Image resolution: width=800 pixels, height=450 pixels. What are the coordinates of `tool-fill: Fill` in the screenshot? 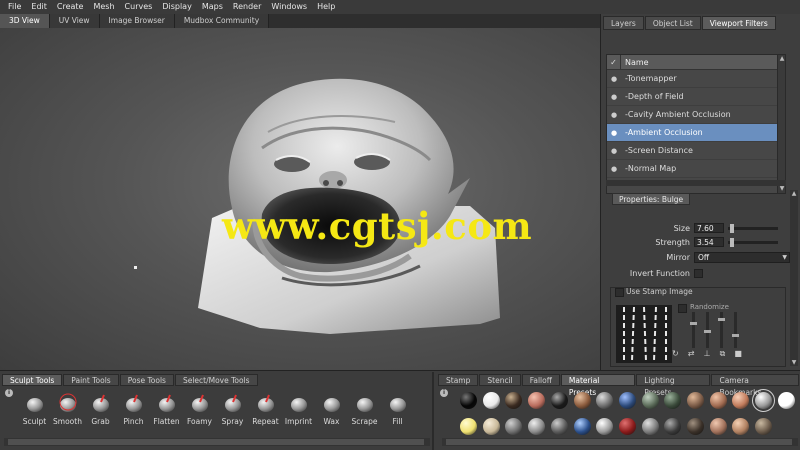 It's located at (397, 413).